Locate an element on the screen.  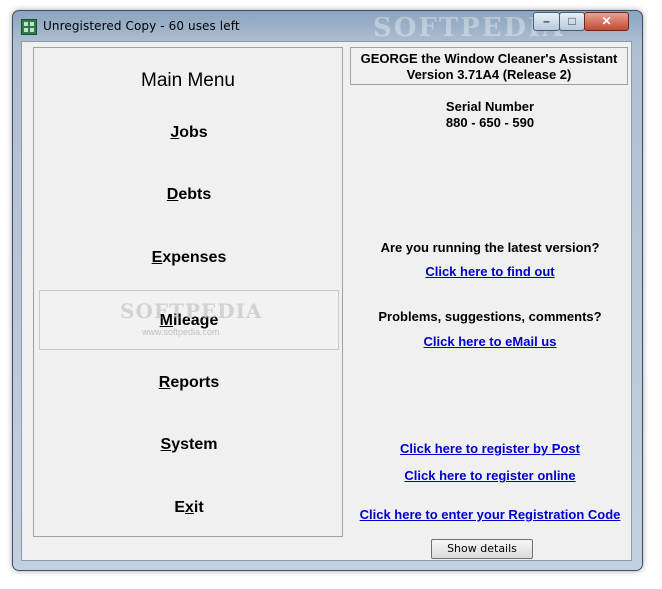
serial-label: Serial Number is located at coordinates (490, 106).